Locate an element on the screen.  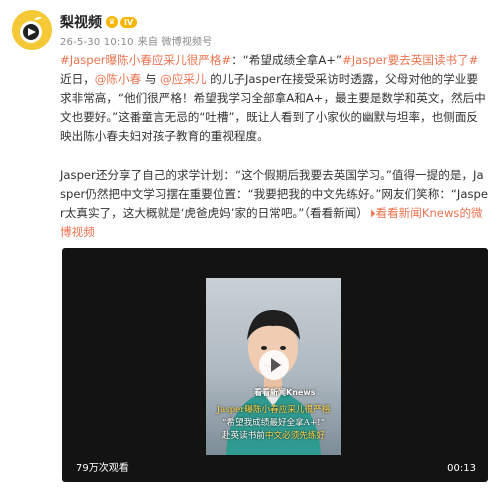
video-caption-line-2: “希望我成绩最好全拿A+!” is located at coordinates (273, 423).